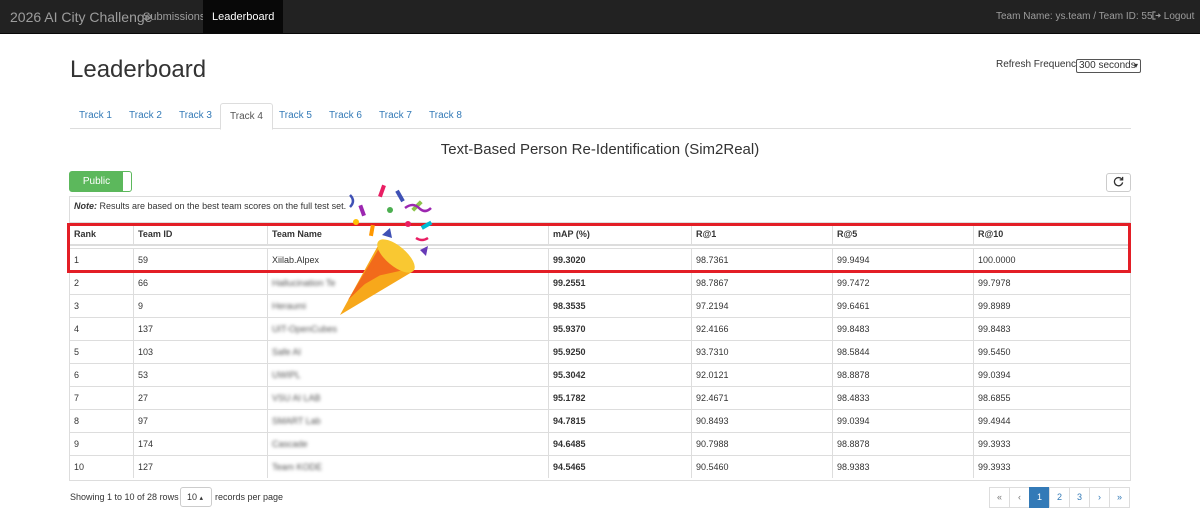  What do you see at coordinates (619, 329) in the screenshot?
I see `cell-map: 95.9370` at bounding box center [619, 329].